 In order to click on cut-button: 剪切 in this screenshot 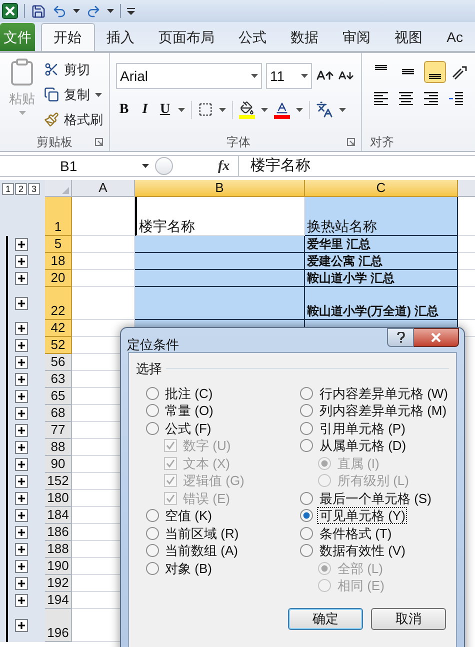, I will do `click(73, 69)`.